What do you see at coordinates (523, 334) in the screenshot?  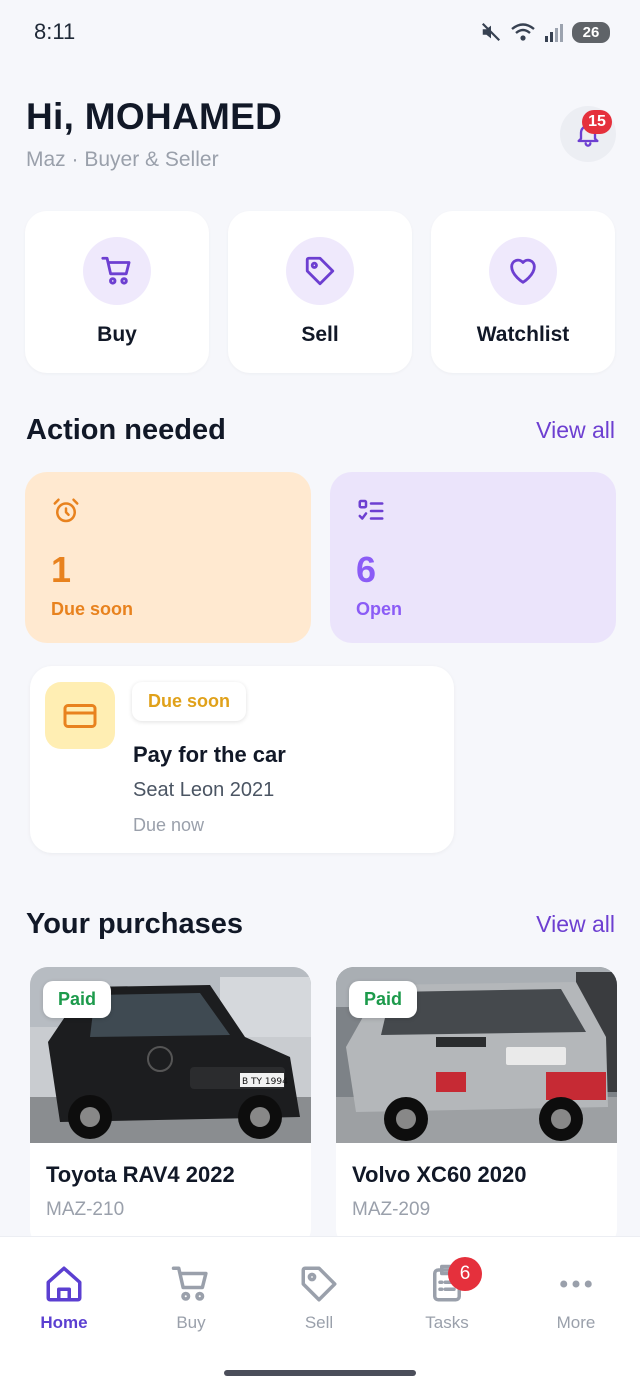 I see `watchlist-label: Watchlist` at bounding box center [523, 334].